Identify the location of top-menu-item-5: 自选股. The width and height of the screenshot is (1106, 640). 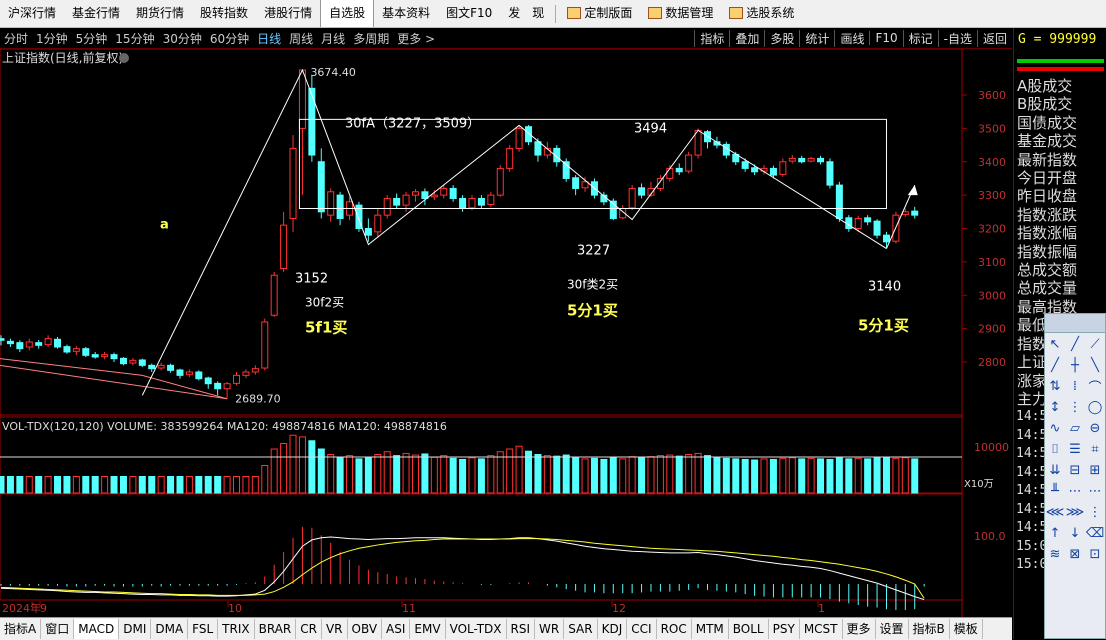
(347, 13).